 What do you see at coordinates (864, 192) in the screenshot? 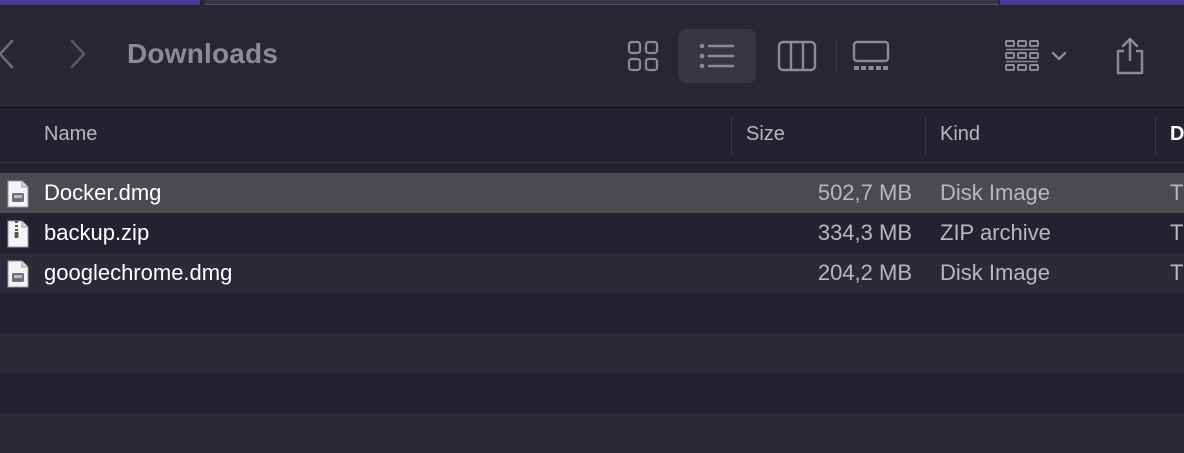
I see `file-size: 502,7 MB` at bounding box center [864, 192].